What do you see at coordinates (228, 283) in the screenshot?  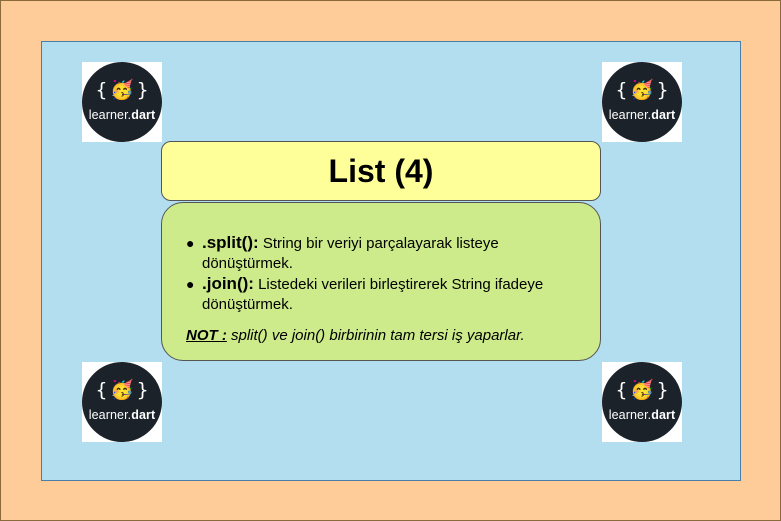 I see `method-name: .join():` at bounding box center [228, 283].